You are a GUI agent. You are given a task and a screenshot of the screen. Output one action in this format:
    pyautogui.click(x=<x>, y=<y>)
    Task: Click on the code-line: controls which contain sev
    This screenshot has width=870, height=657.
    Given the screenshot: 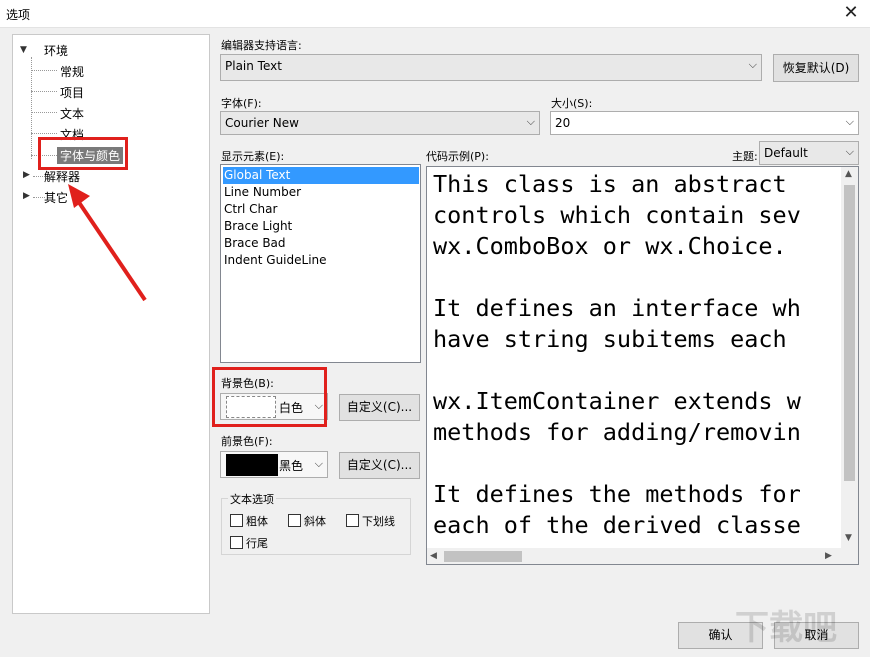 What is the action you would take?
    pyautogui.click(x=617, y=215)
    